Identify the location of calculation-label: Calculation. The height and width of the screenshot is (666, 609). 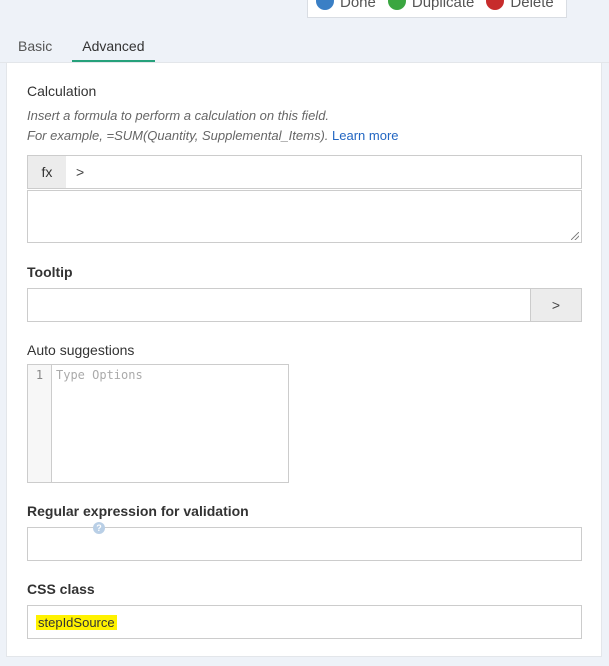
(62, 91).